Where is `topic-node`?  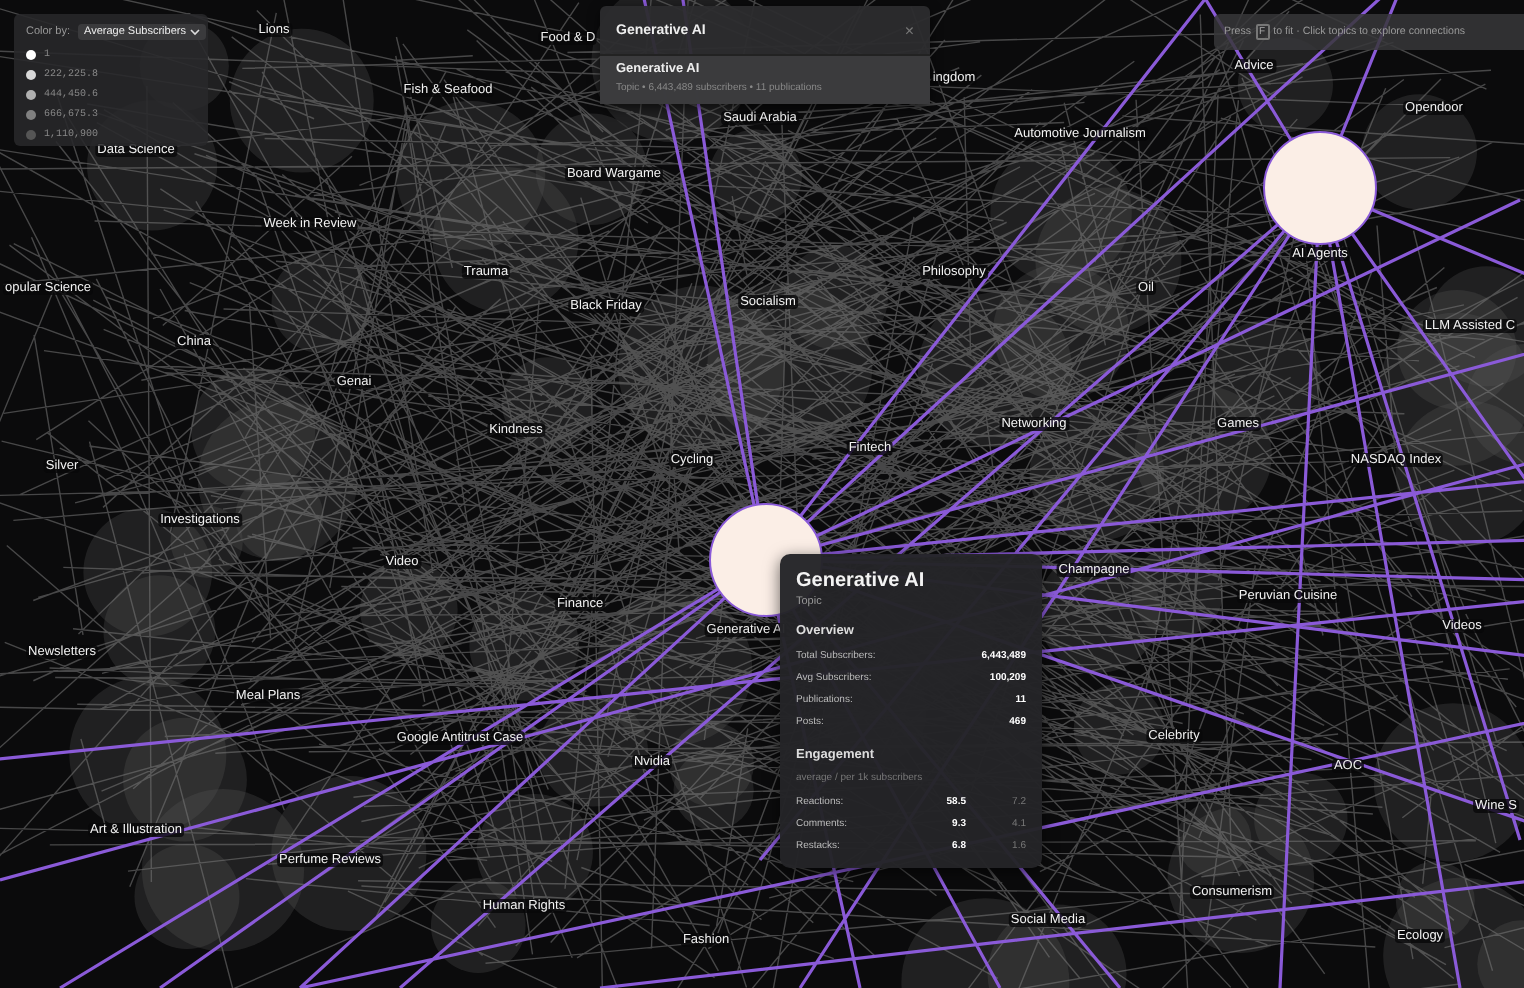
topic-node is located at coordinates (1320, 188).